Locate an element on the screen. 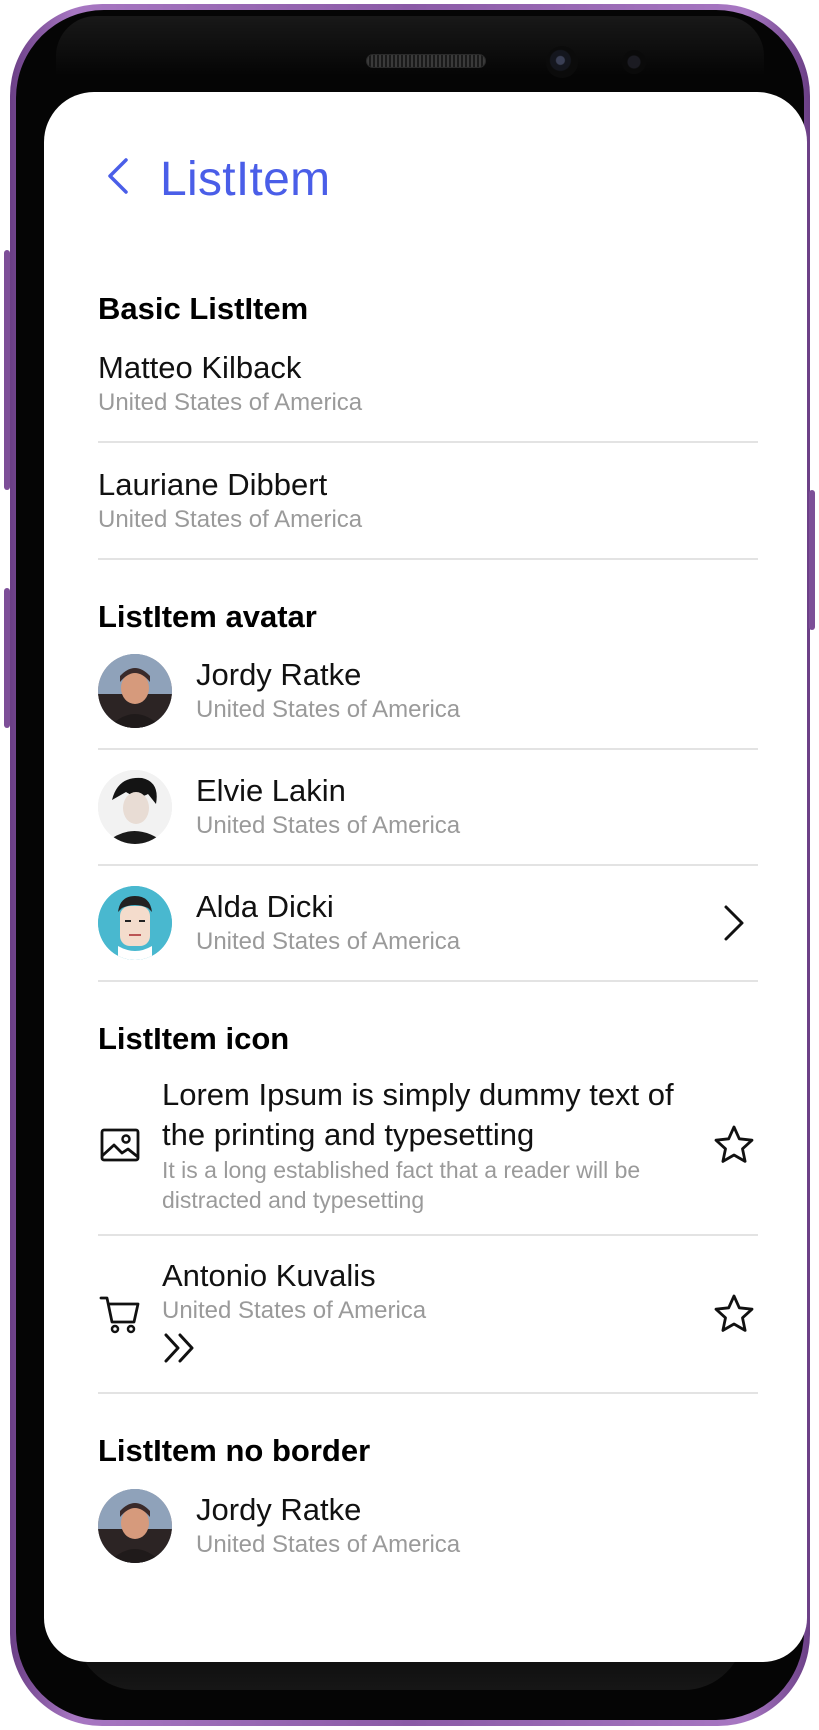  earpiece-speaker is located at coordinates (426, 61).